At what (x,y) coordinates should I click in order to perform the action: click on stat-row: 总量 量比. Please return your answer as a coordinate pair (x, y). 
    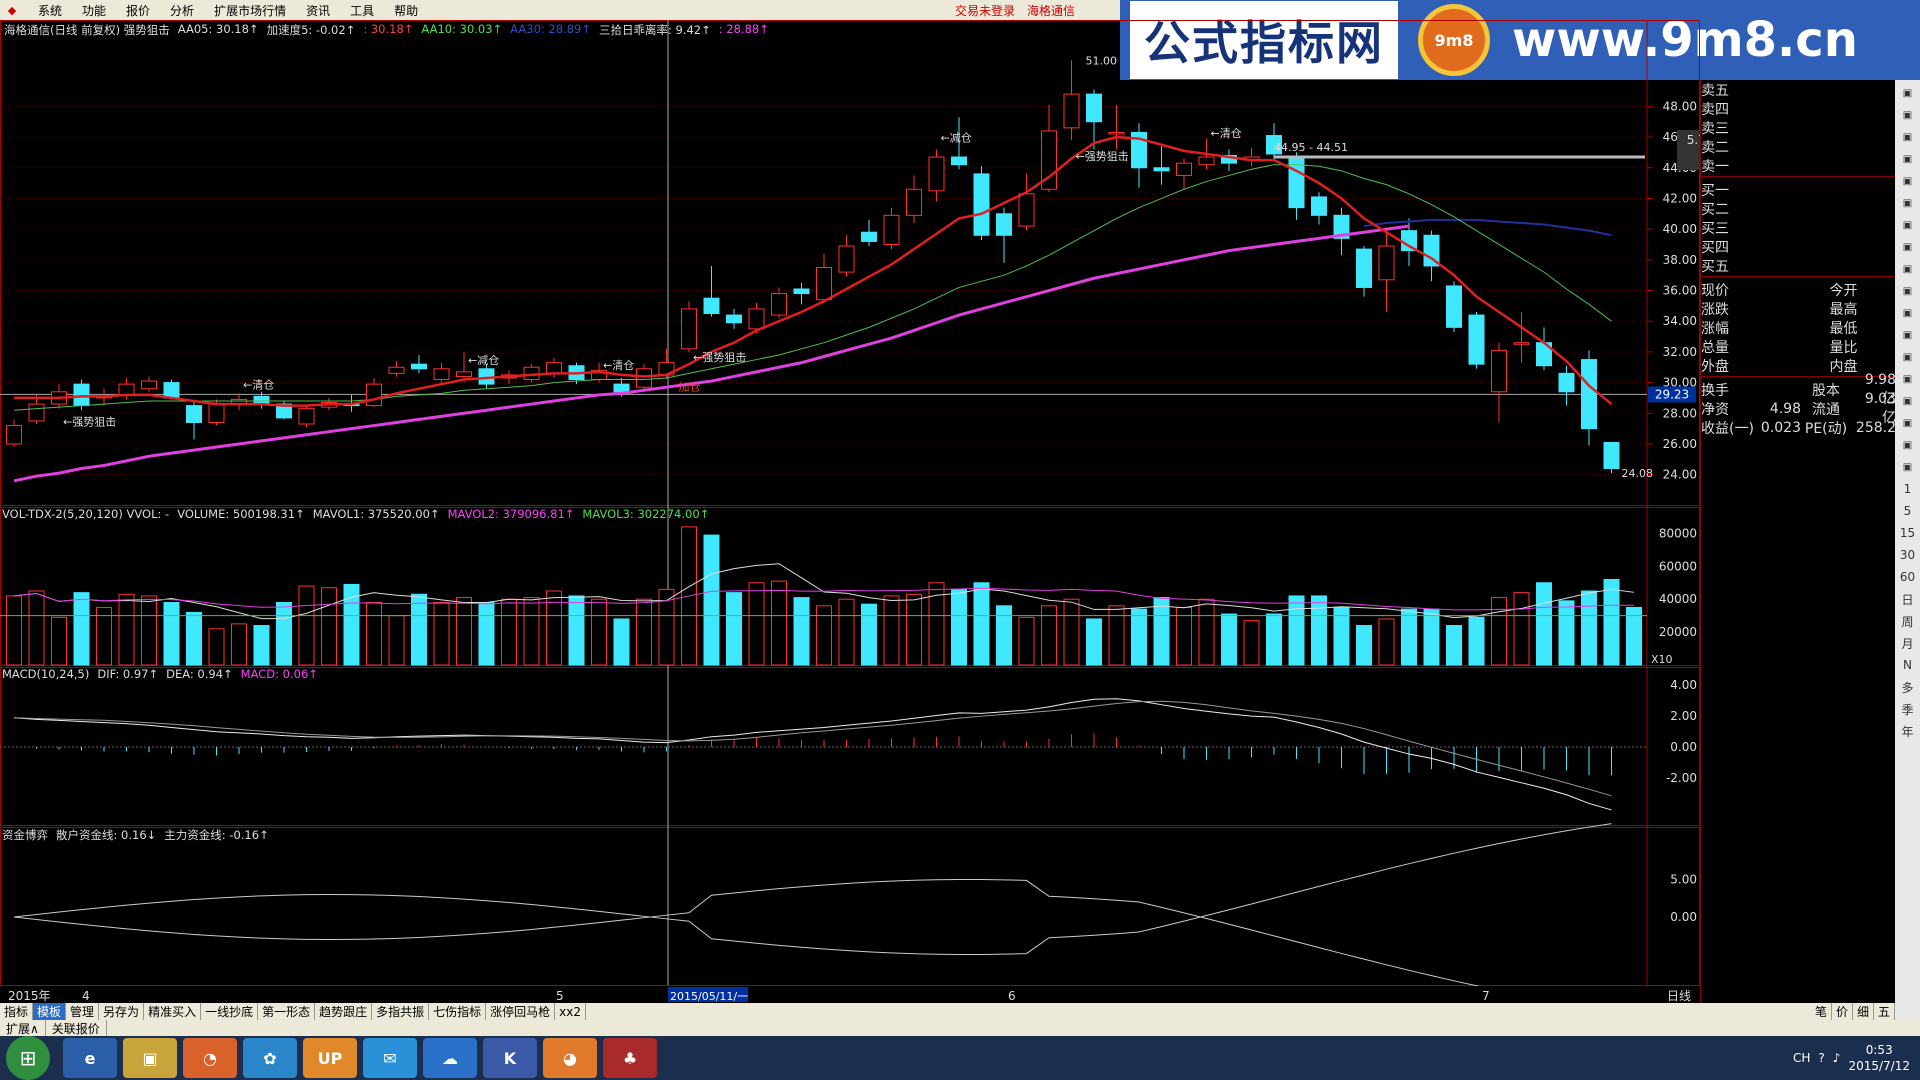
    Looking at the image, I should click on (1798, 346).